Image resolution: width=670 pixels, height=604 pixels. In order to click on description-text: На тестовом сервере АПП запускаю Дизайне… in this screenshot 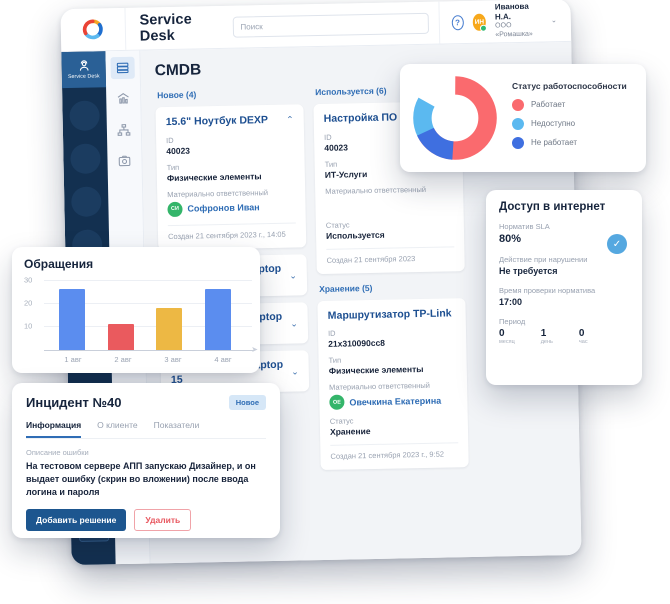, I will do `click(141, 479)`.